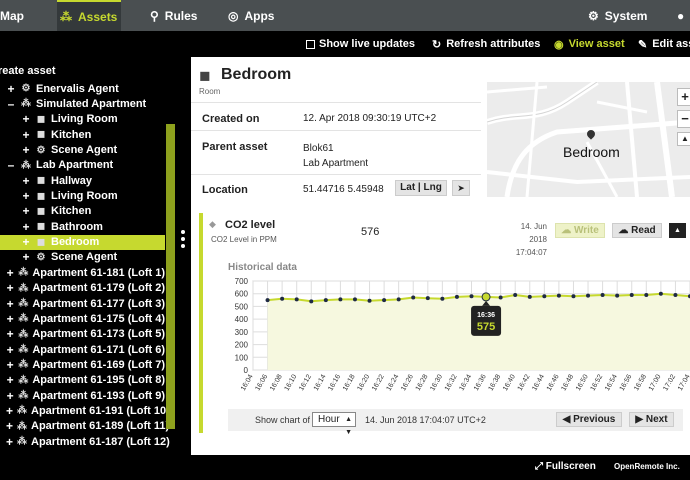 This screenshot has width=690, height=480. What do you see at coordinates (680, 15) in the screenshot?
I see `user-menu: ●` at bounding box center [680, 15].